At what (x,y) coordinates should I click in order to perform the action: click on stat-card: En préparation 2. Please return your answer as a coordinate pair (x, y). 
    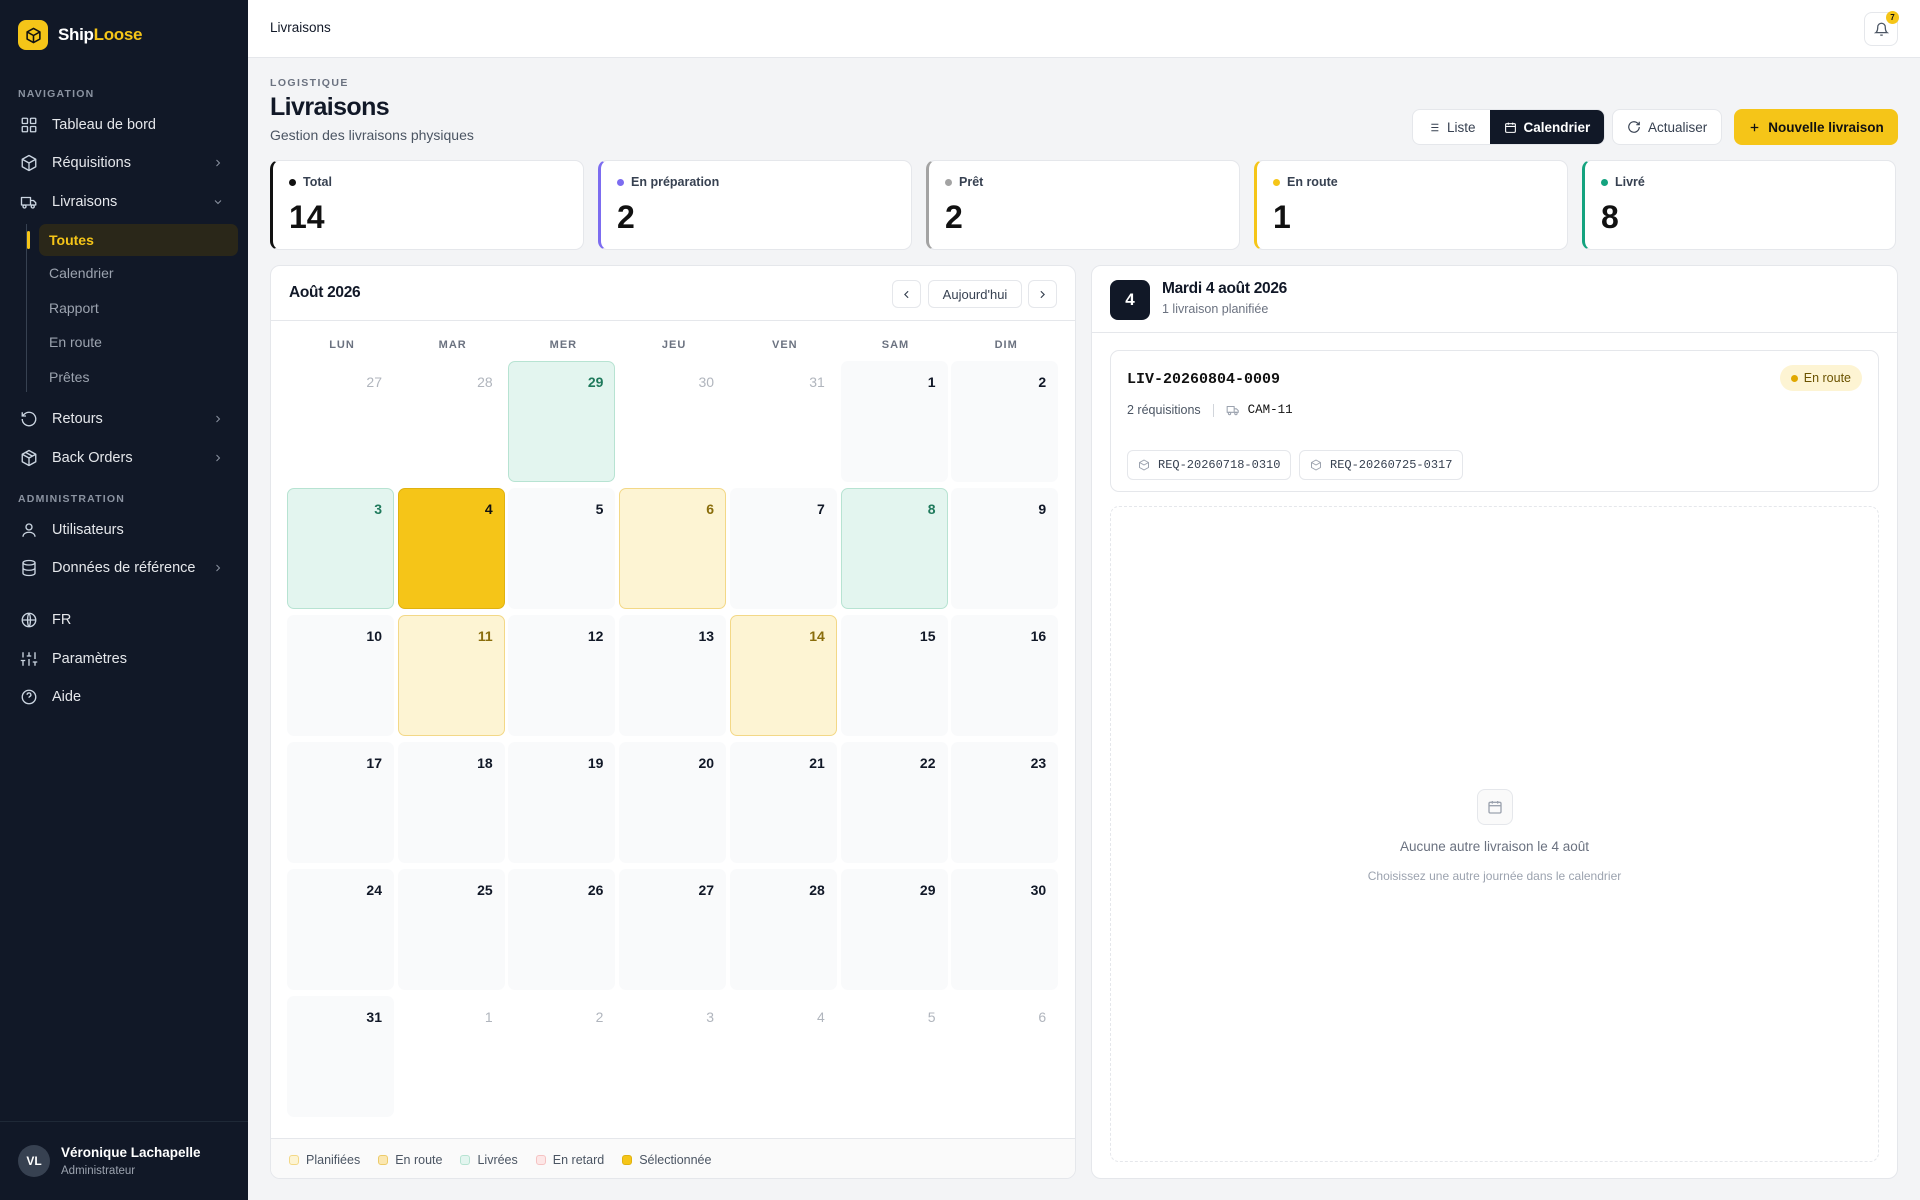
    Looking at the image, I should click on (755, 205).